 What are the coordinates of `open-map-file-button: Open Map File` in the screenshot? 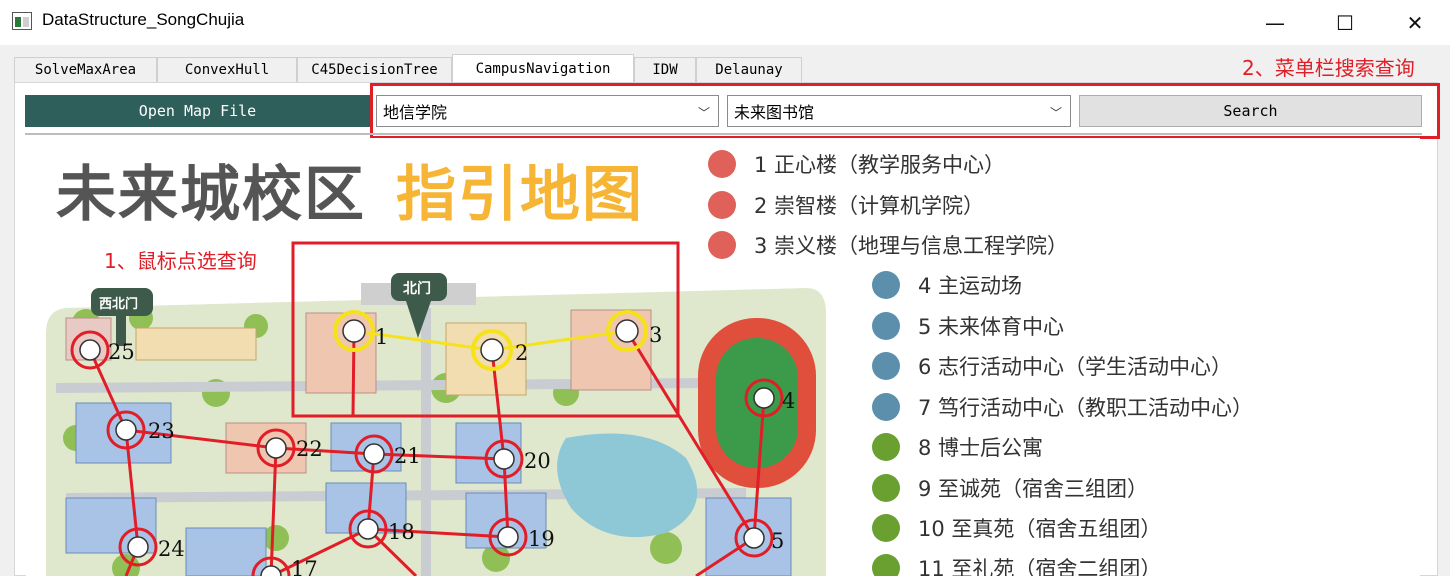 It's located at (197, 111).